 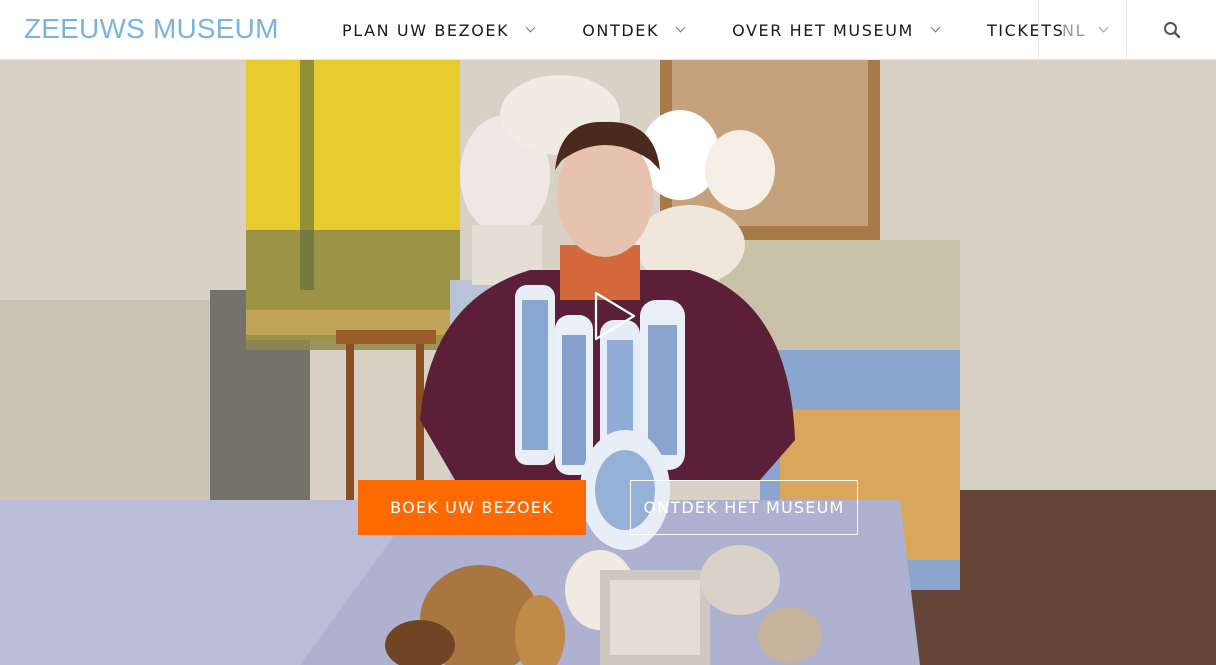 I want to click on nav-item-ontdek: ONTDEK, so click(x=633, y=30).